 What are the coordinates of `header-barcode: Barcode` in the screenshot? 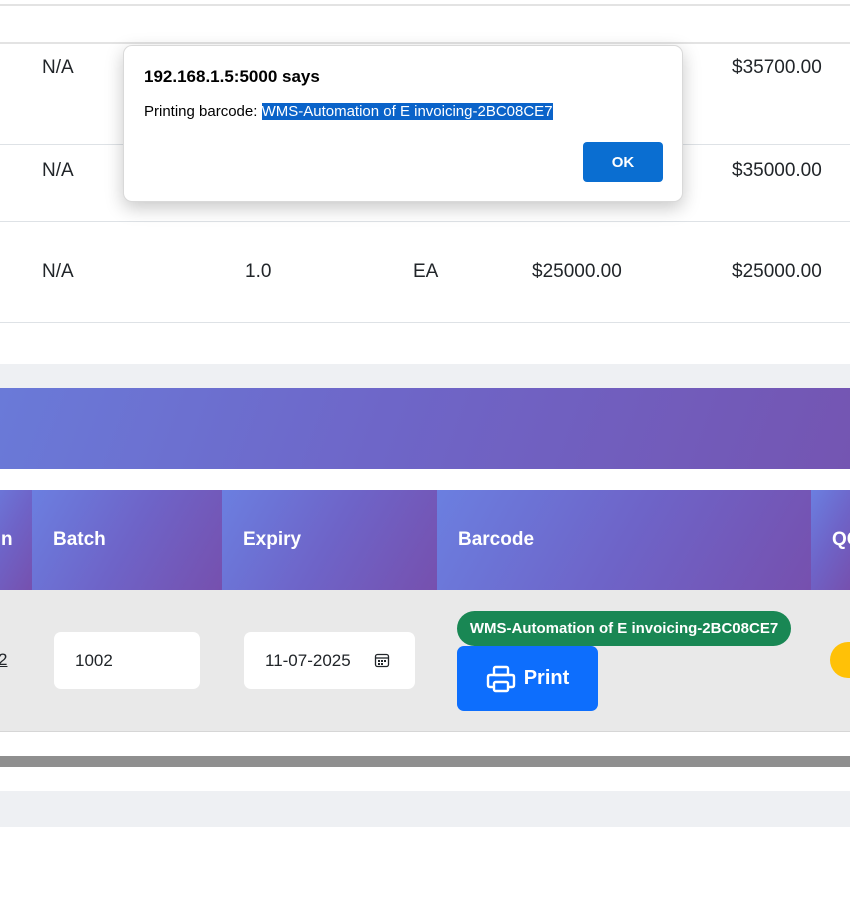 It's located at (624, 540).